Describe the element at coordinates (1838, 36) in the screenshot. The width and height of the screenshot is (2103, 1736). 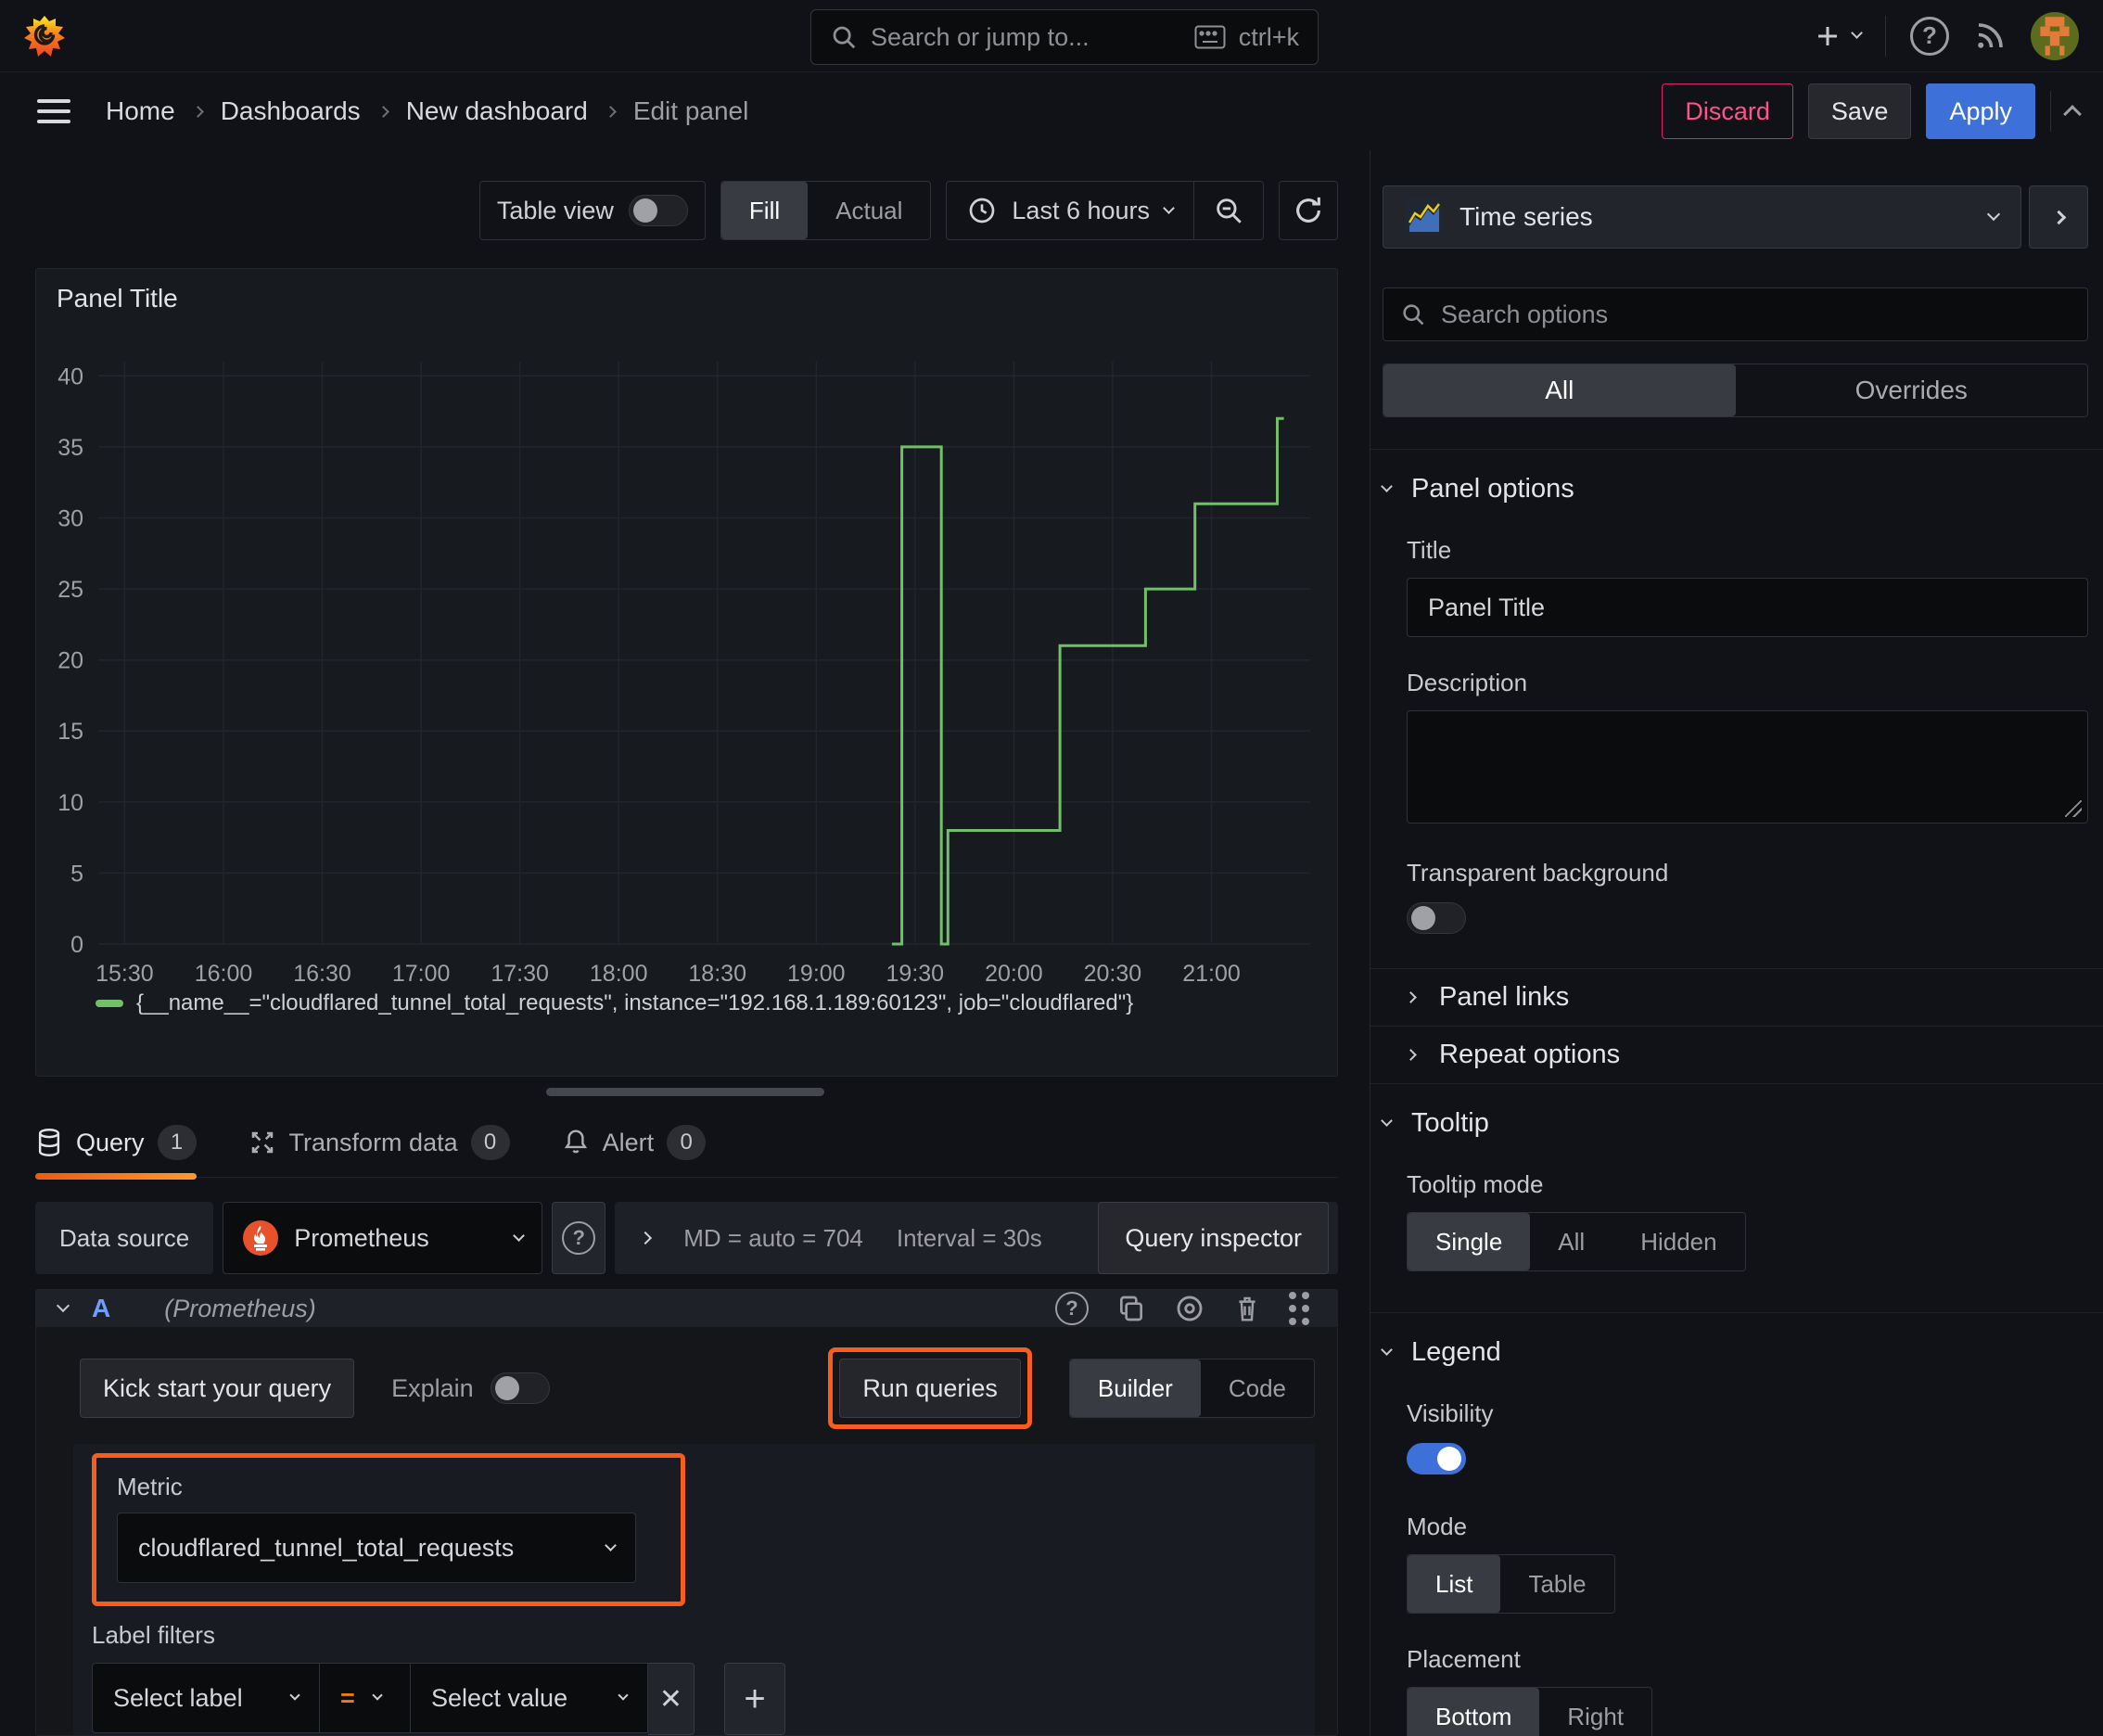
I see `new-menu-button` at that location.